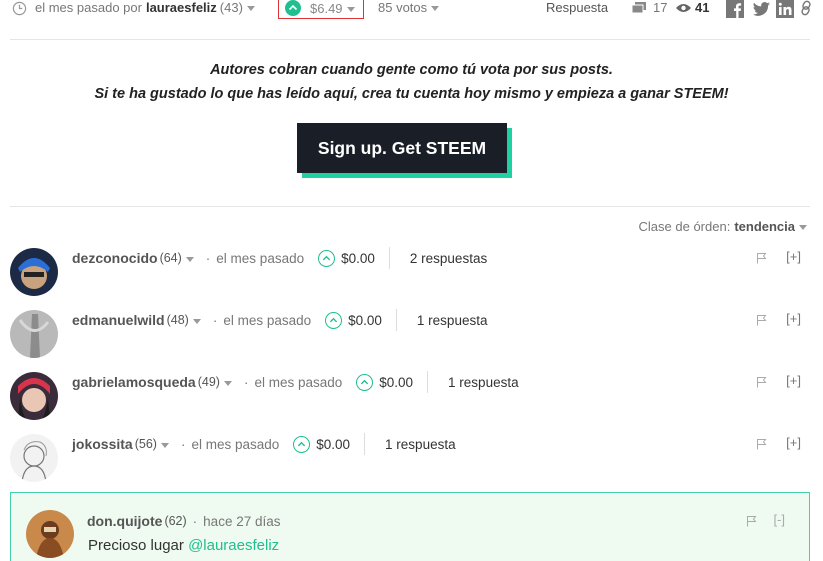 The width and height of the screenshot is (823, 561). Describe the element at coordinates (88, 7) in the screenshot. I see `post-time: el mes pasado por` at that location.